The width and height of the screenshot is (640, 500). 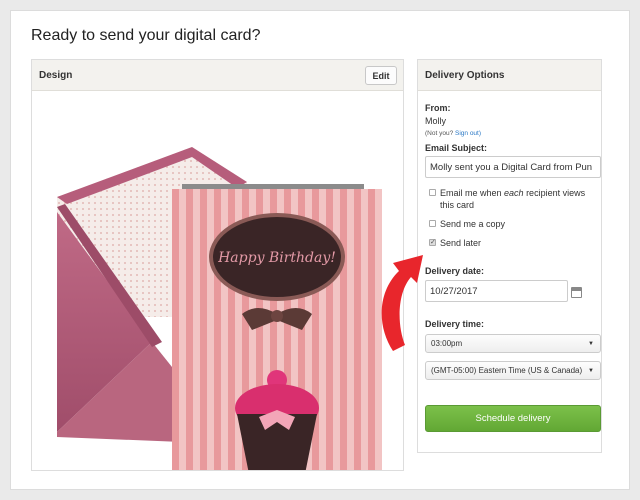 What do you see at coordinates (456, 148) in the screenshot?
I see `subject-label: Email Subject:` at bounding box center [456, 148].